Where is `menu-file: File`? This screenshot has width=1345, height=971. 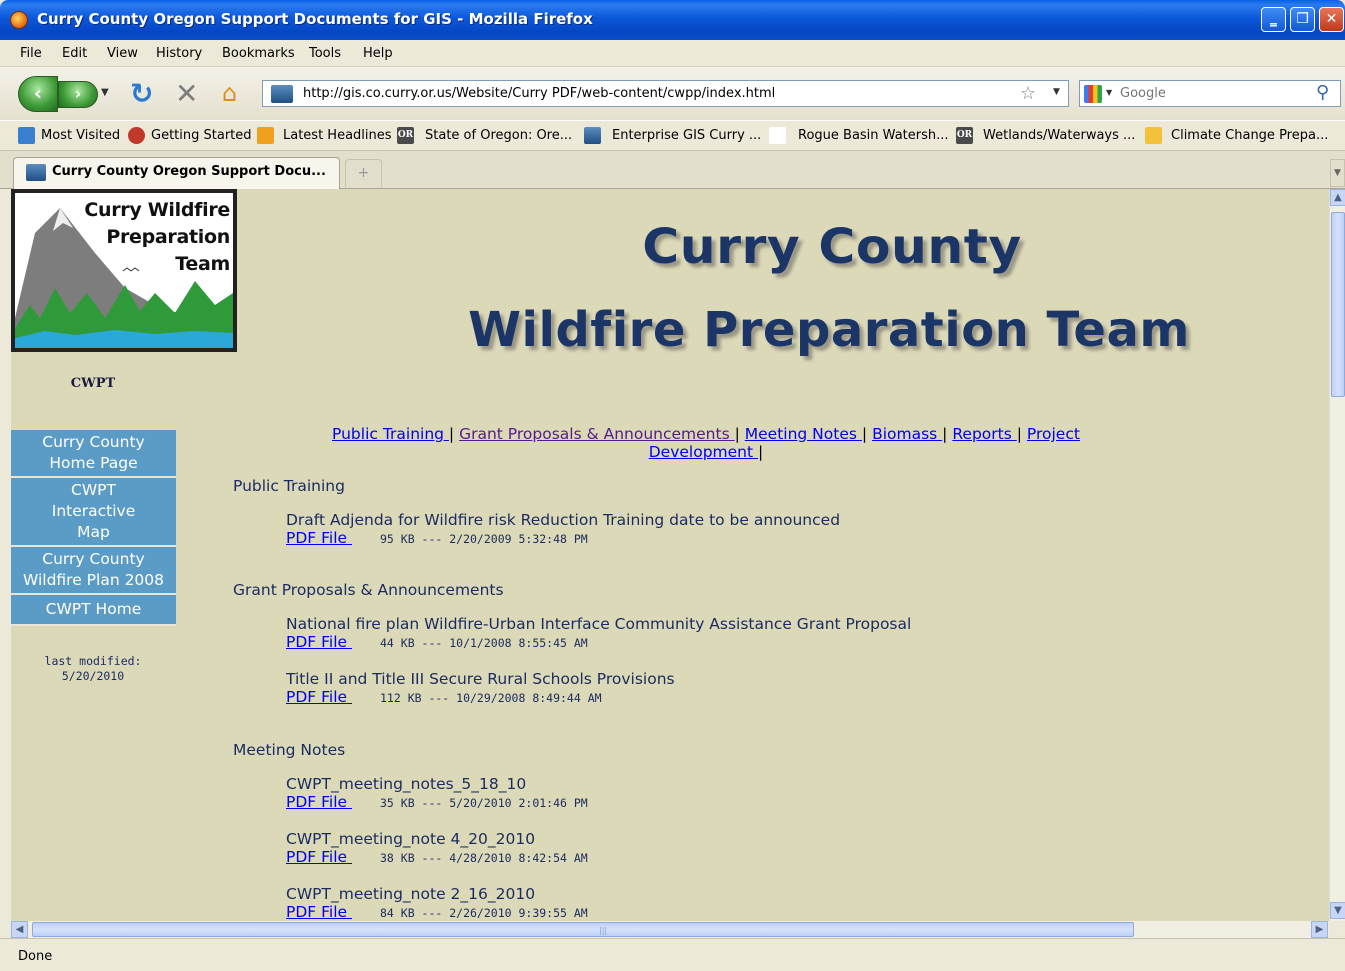
menu-file: File is located at coordinates (31, 53).